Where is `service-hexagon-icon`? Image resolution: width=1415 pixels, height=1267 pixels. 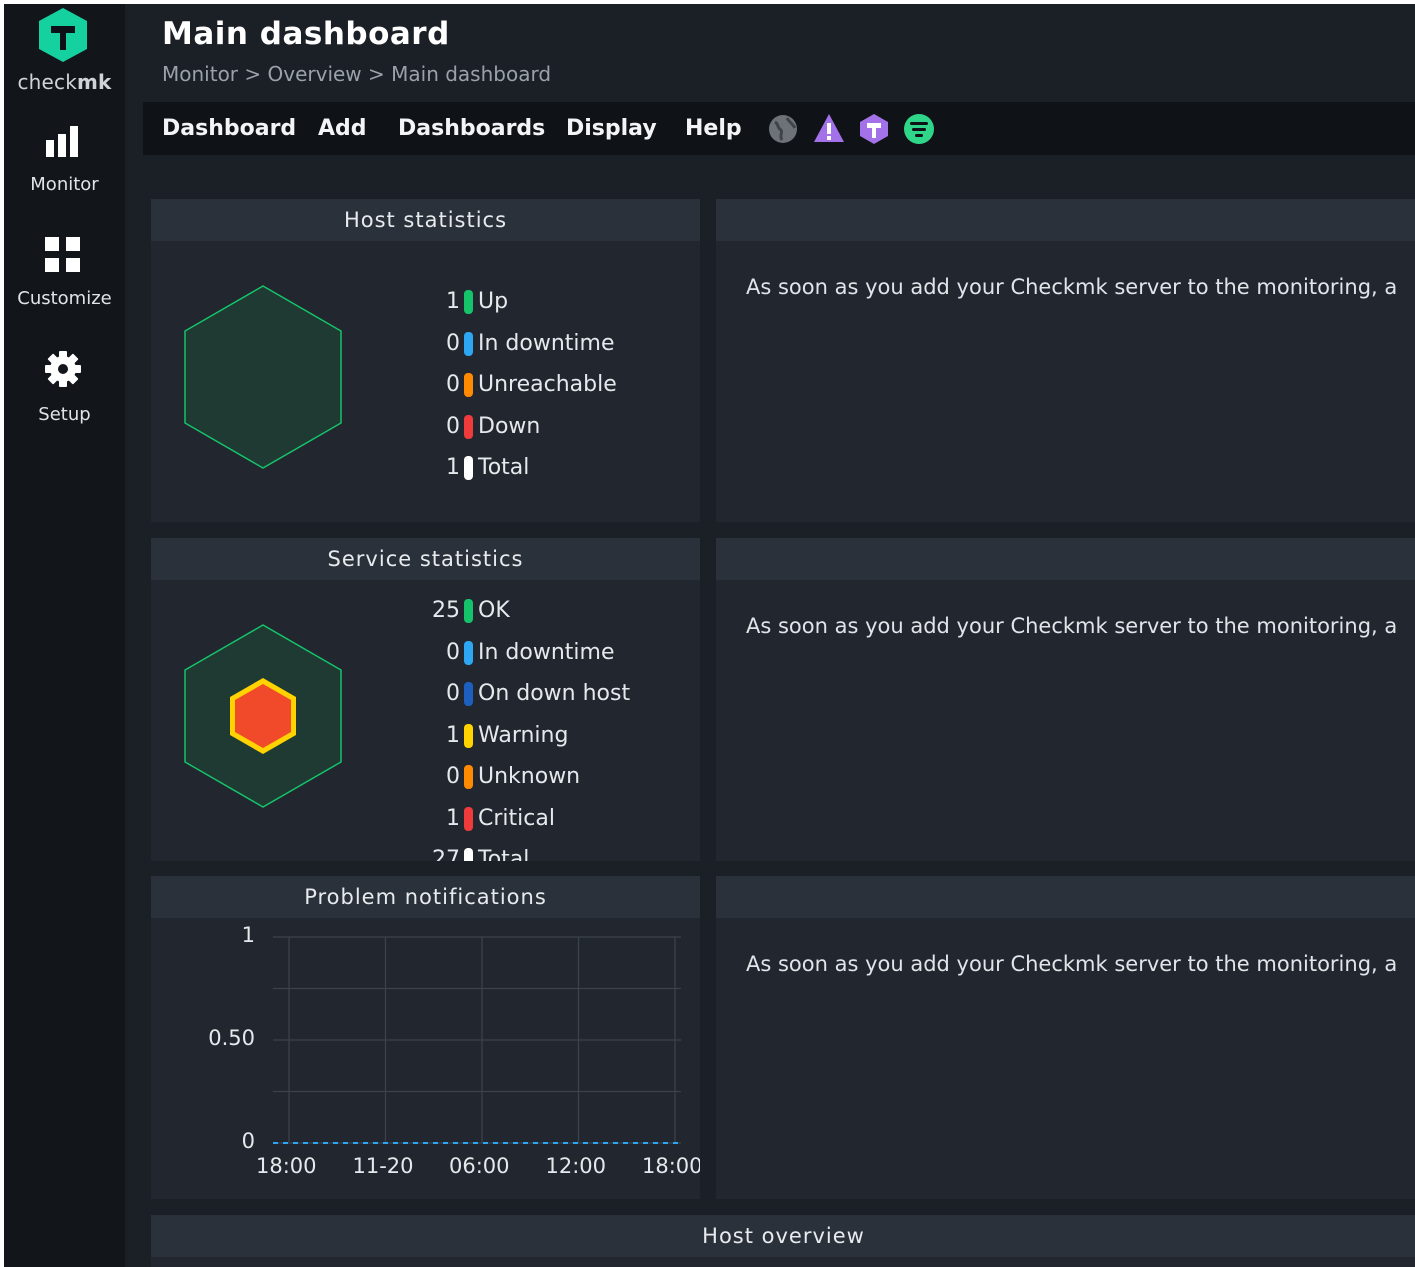 service-hexagon-icon is located at coordinates (263, 716).